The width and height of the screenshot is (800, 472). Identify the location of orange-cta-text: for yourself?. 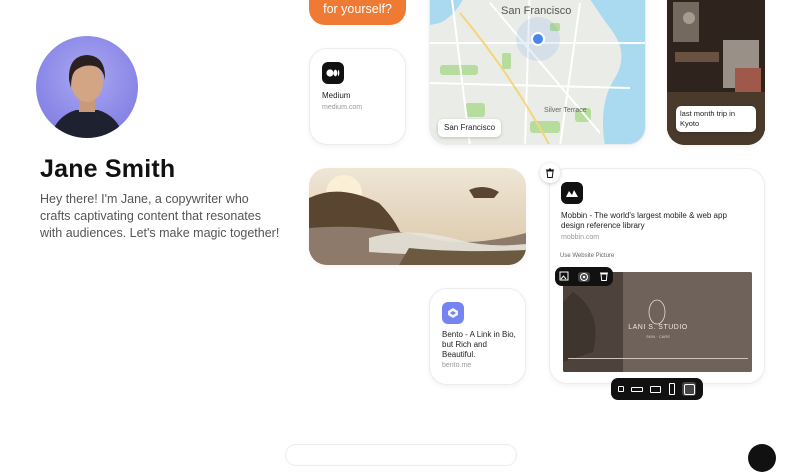
(357, 9).